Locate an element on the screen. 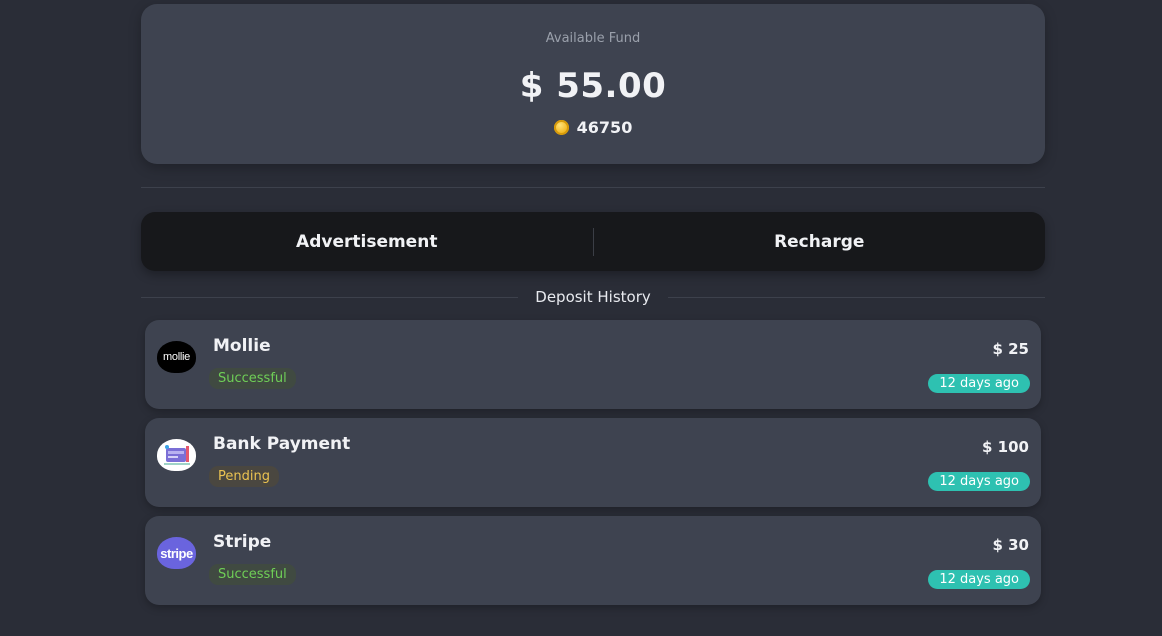  tab-advertisement: Advertisement is located at coordinates (367, 242).